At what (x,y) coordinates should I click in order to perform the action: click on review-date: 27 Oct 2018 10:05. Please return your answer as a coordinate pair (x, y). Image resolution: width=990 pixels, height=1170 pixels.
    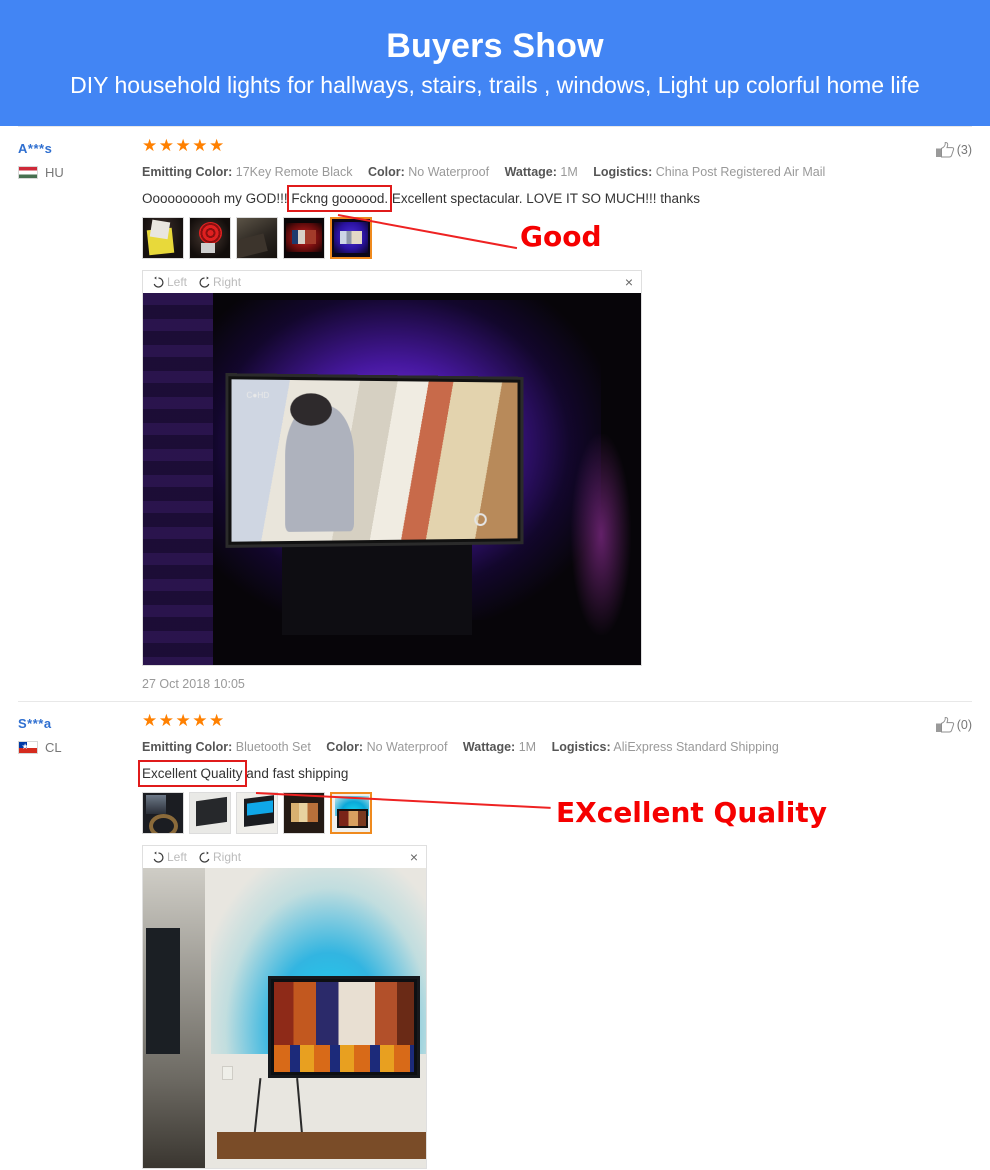
    Looking at the image, I should click on (193, 684).